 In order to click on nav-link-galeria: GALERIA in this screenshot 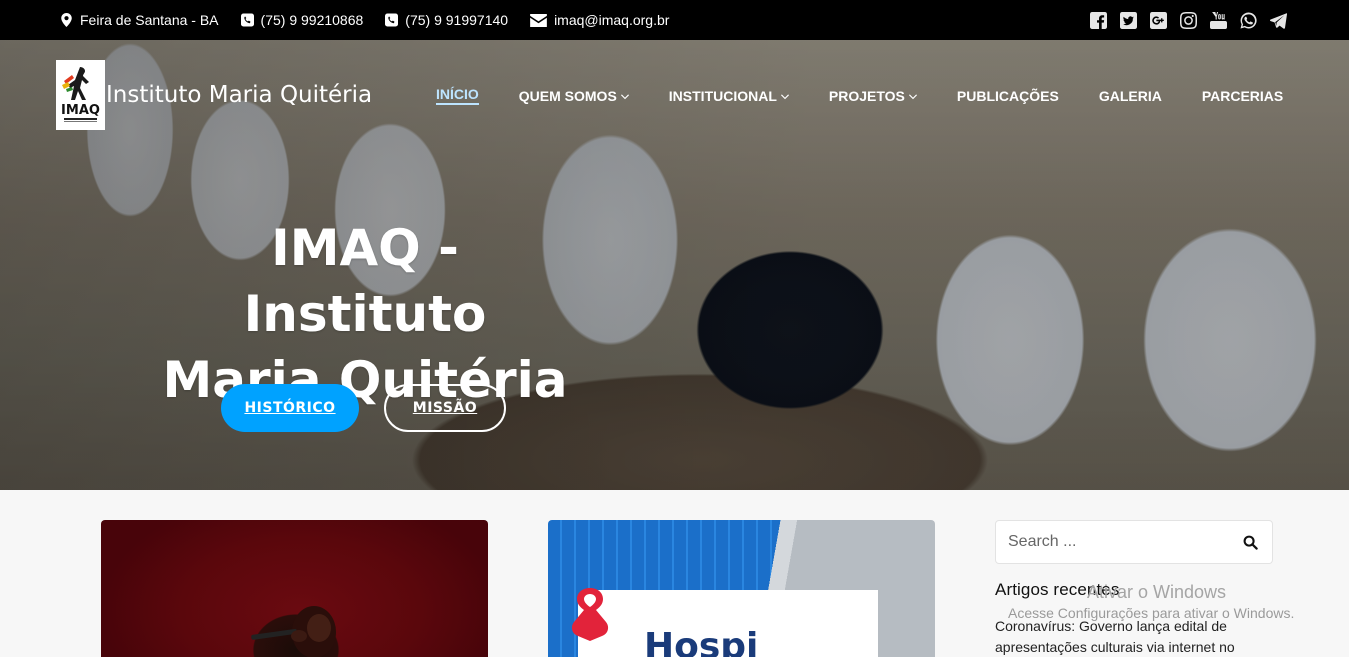, I will do `click(1130, 96)`.